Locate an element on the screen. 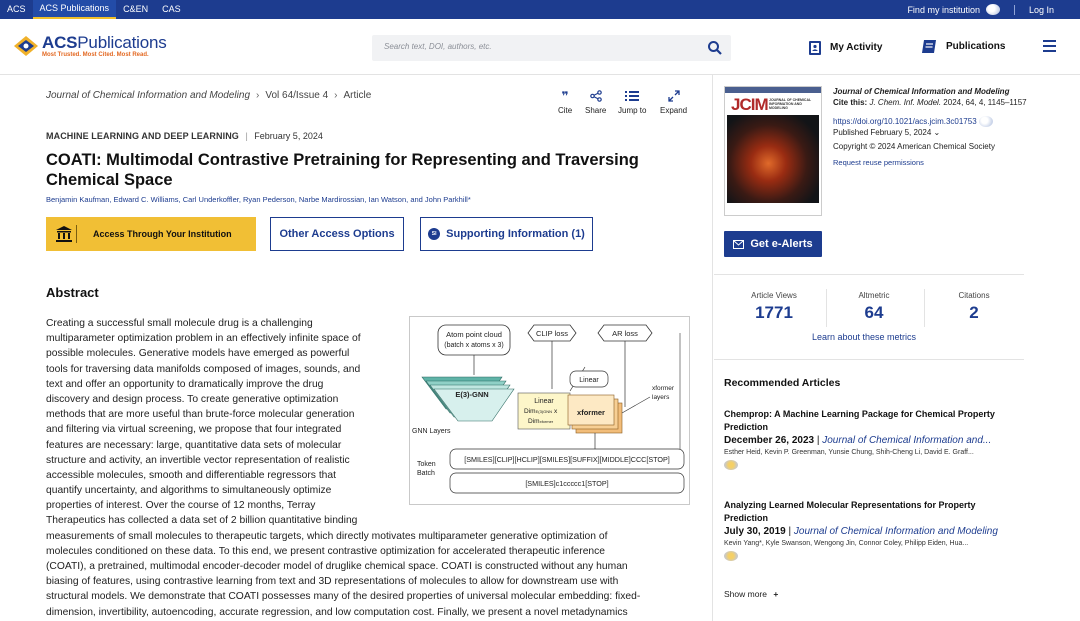 Image resolution: width=1080 pixels, height=621 pixels. fig-batch: Batch is located at coordinates (426, 473).